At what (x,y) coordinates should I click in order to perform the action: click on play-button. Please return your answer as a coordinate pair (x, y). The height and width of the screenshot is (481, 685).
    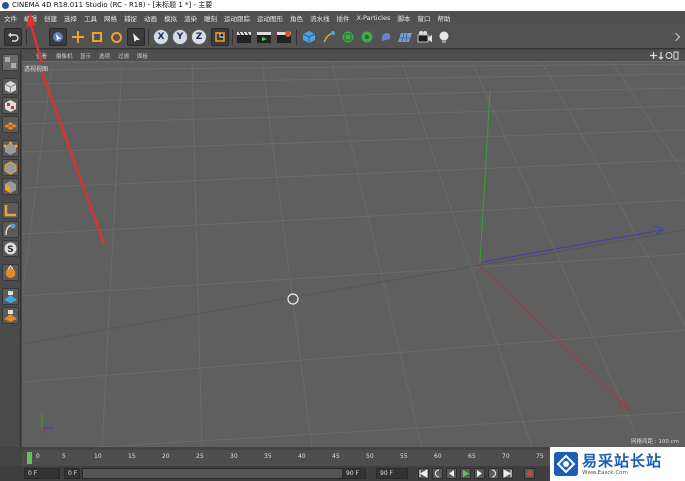
    Looking at the image, I should click on (465, 473).